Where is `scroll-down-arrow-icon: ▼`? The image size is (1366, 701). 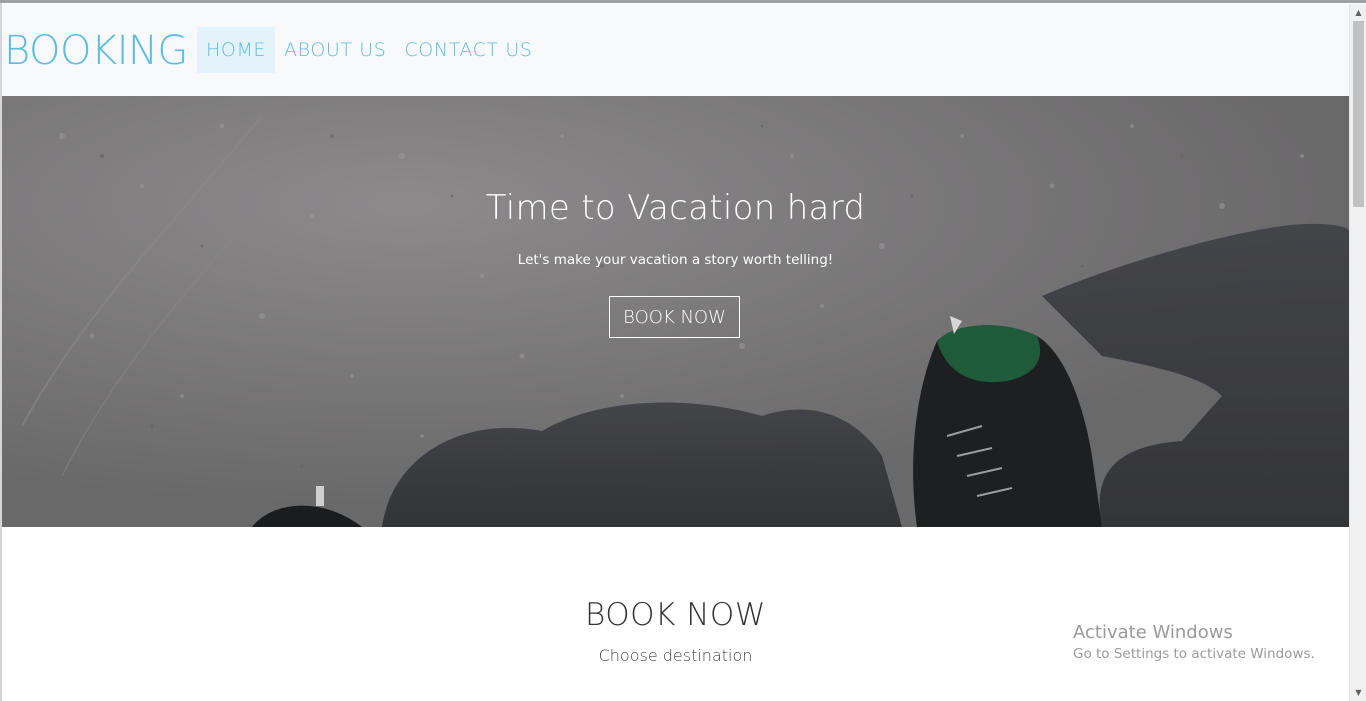 scroll-down-arrow-icon: ▼ is located at coordinates (1358, 692).